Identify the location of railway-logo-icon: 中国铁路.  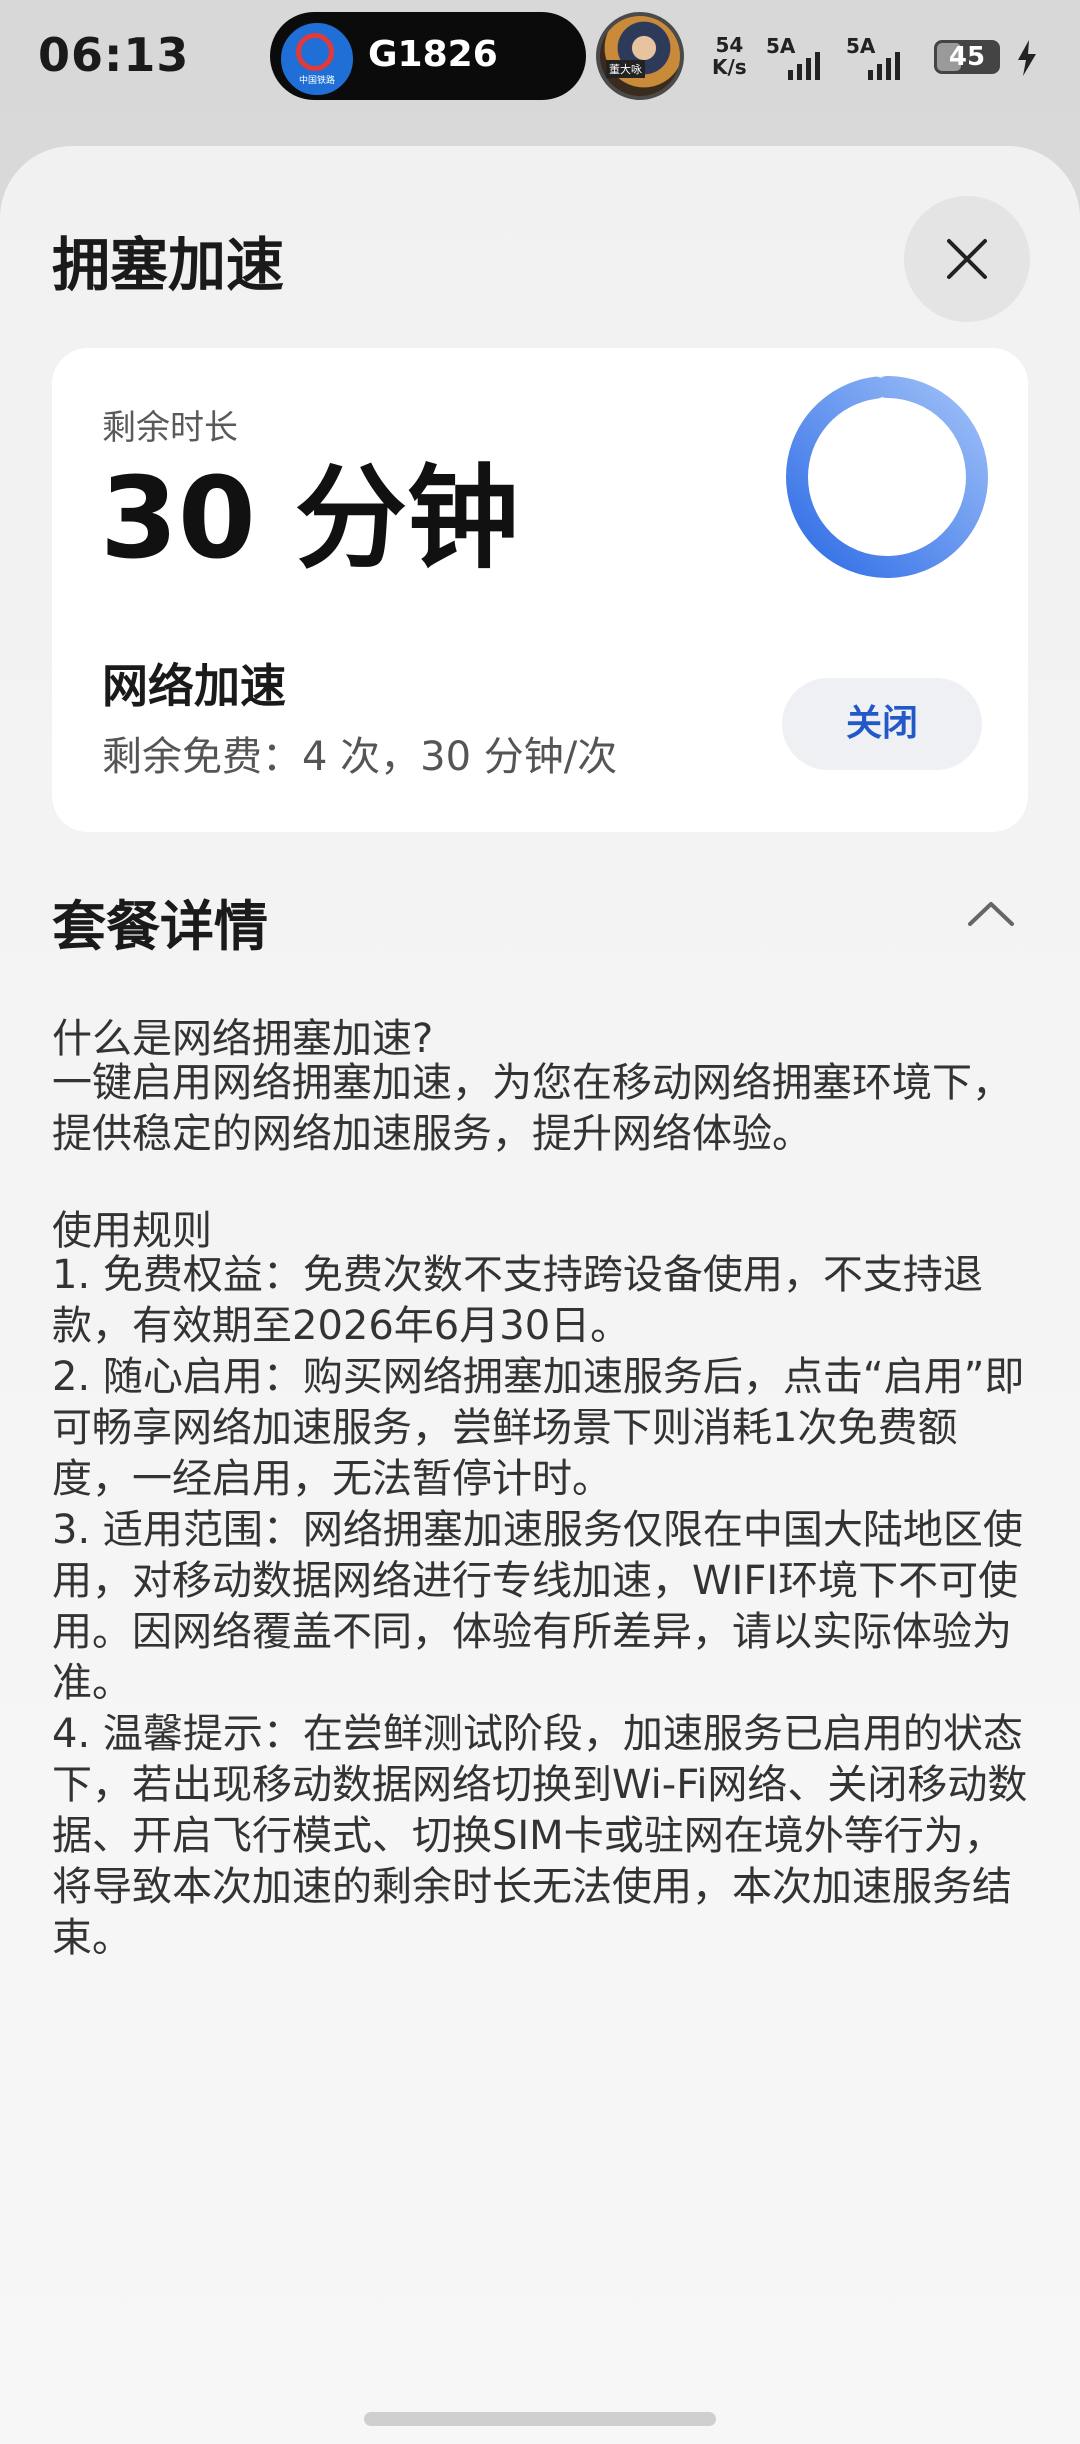
(317, 59).